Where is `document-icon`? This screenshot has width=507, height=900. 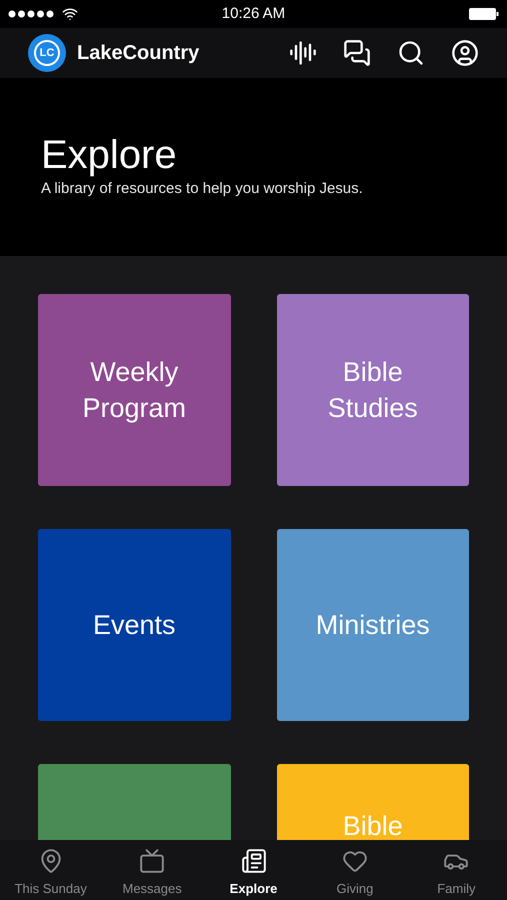
document-icon is located at coordinates (253, 861).